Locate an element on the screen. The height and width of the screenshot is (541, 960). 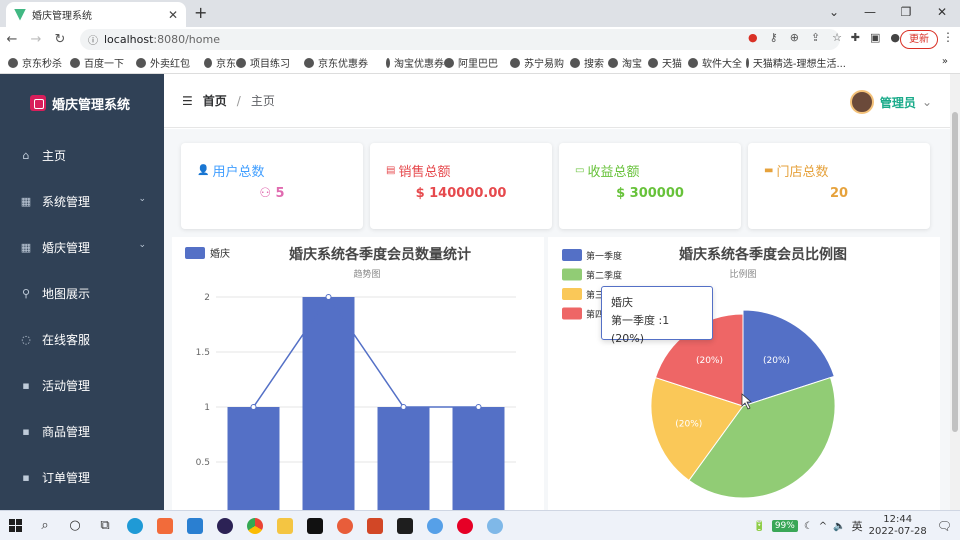
sidebar-item: ▦ 系统管理 ⌄ is located at coordinates (82, 201).